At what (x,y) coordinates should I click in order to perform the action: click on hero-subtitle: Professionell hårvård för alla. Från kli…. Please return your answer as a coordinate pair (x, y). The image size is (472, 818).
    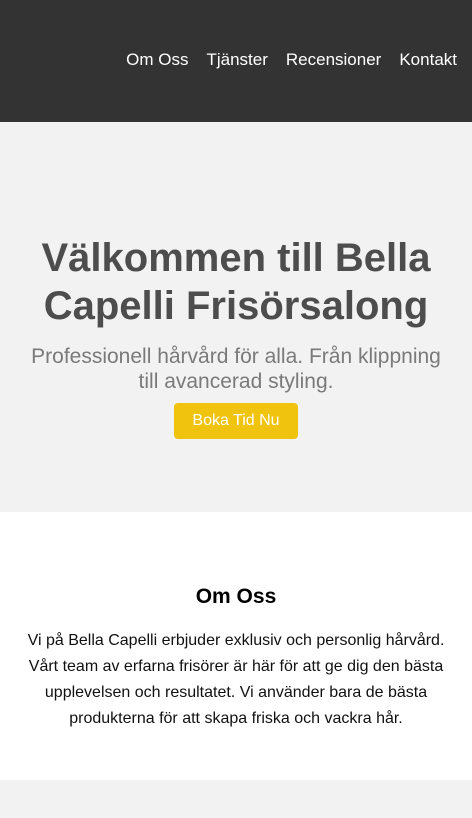
    Looking at the image, I should click on (236, 369).